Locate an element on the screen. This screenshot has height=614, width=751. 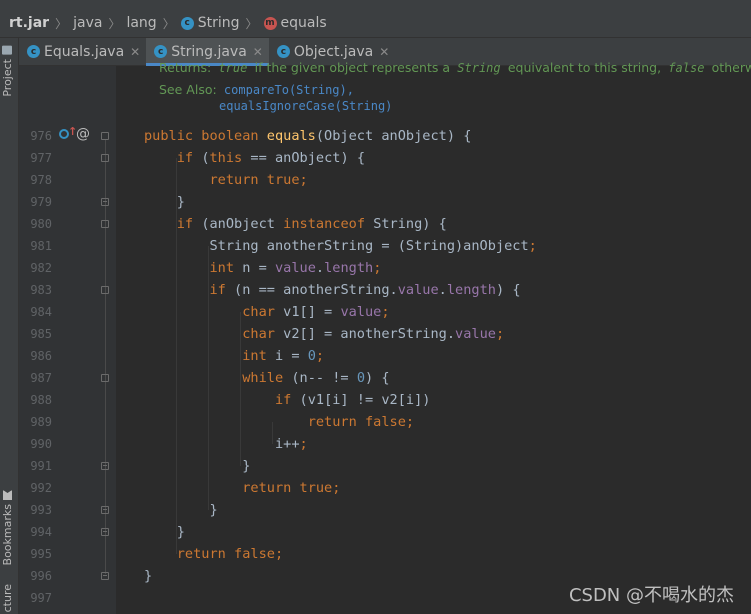
javadoc-returns-label: Returns: is located at coordinates (185, 67).